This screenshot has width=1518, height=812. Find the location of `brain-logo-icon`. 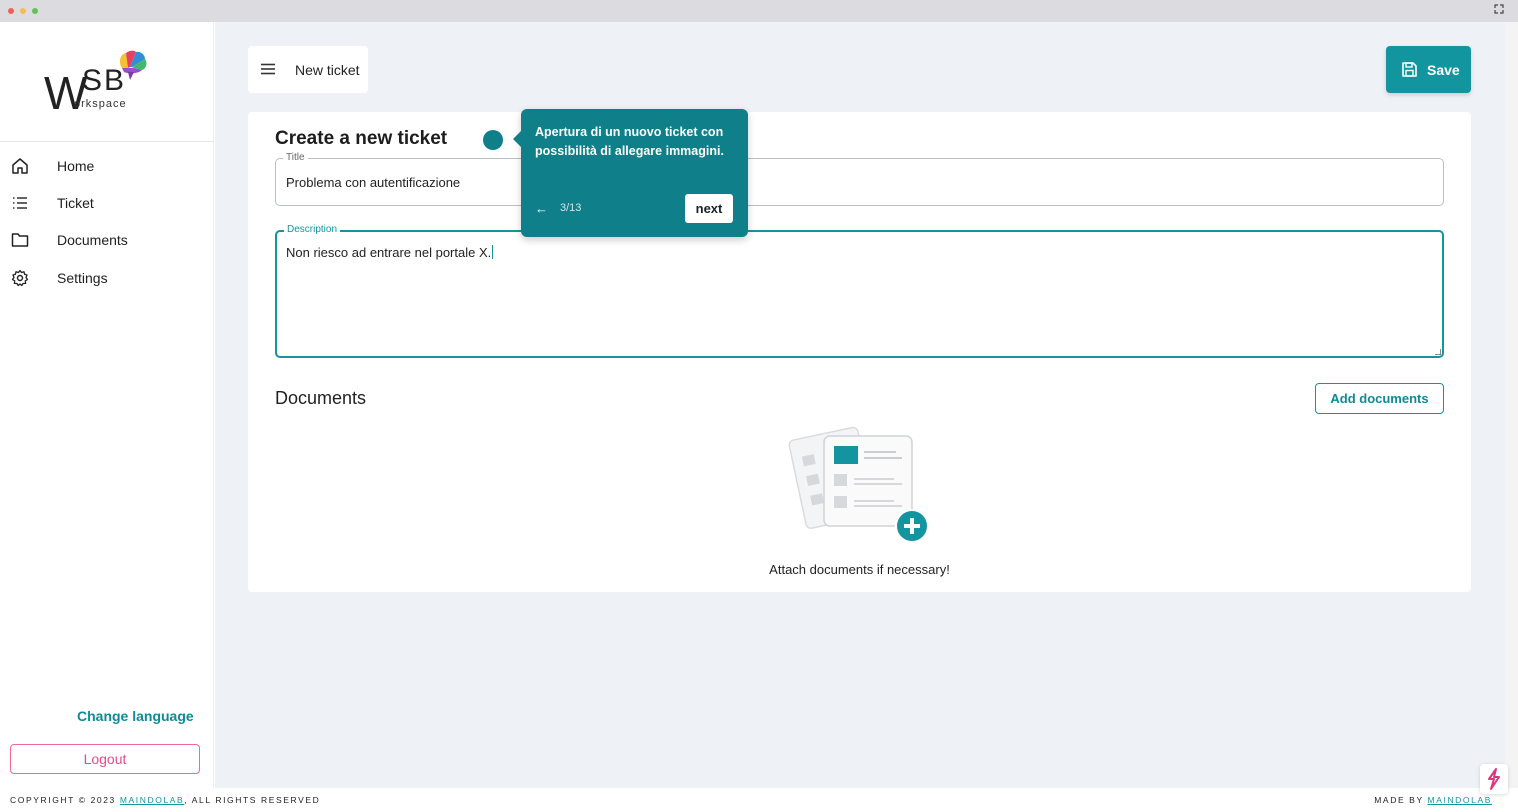

brain-logo-icon is located at coordinates (133, 65).